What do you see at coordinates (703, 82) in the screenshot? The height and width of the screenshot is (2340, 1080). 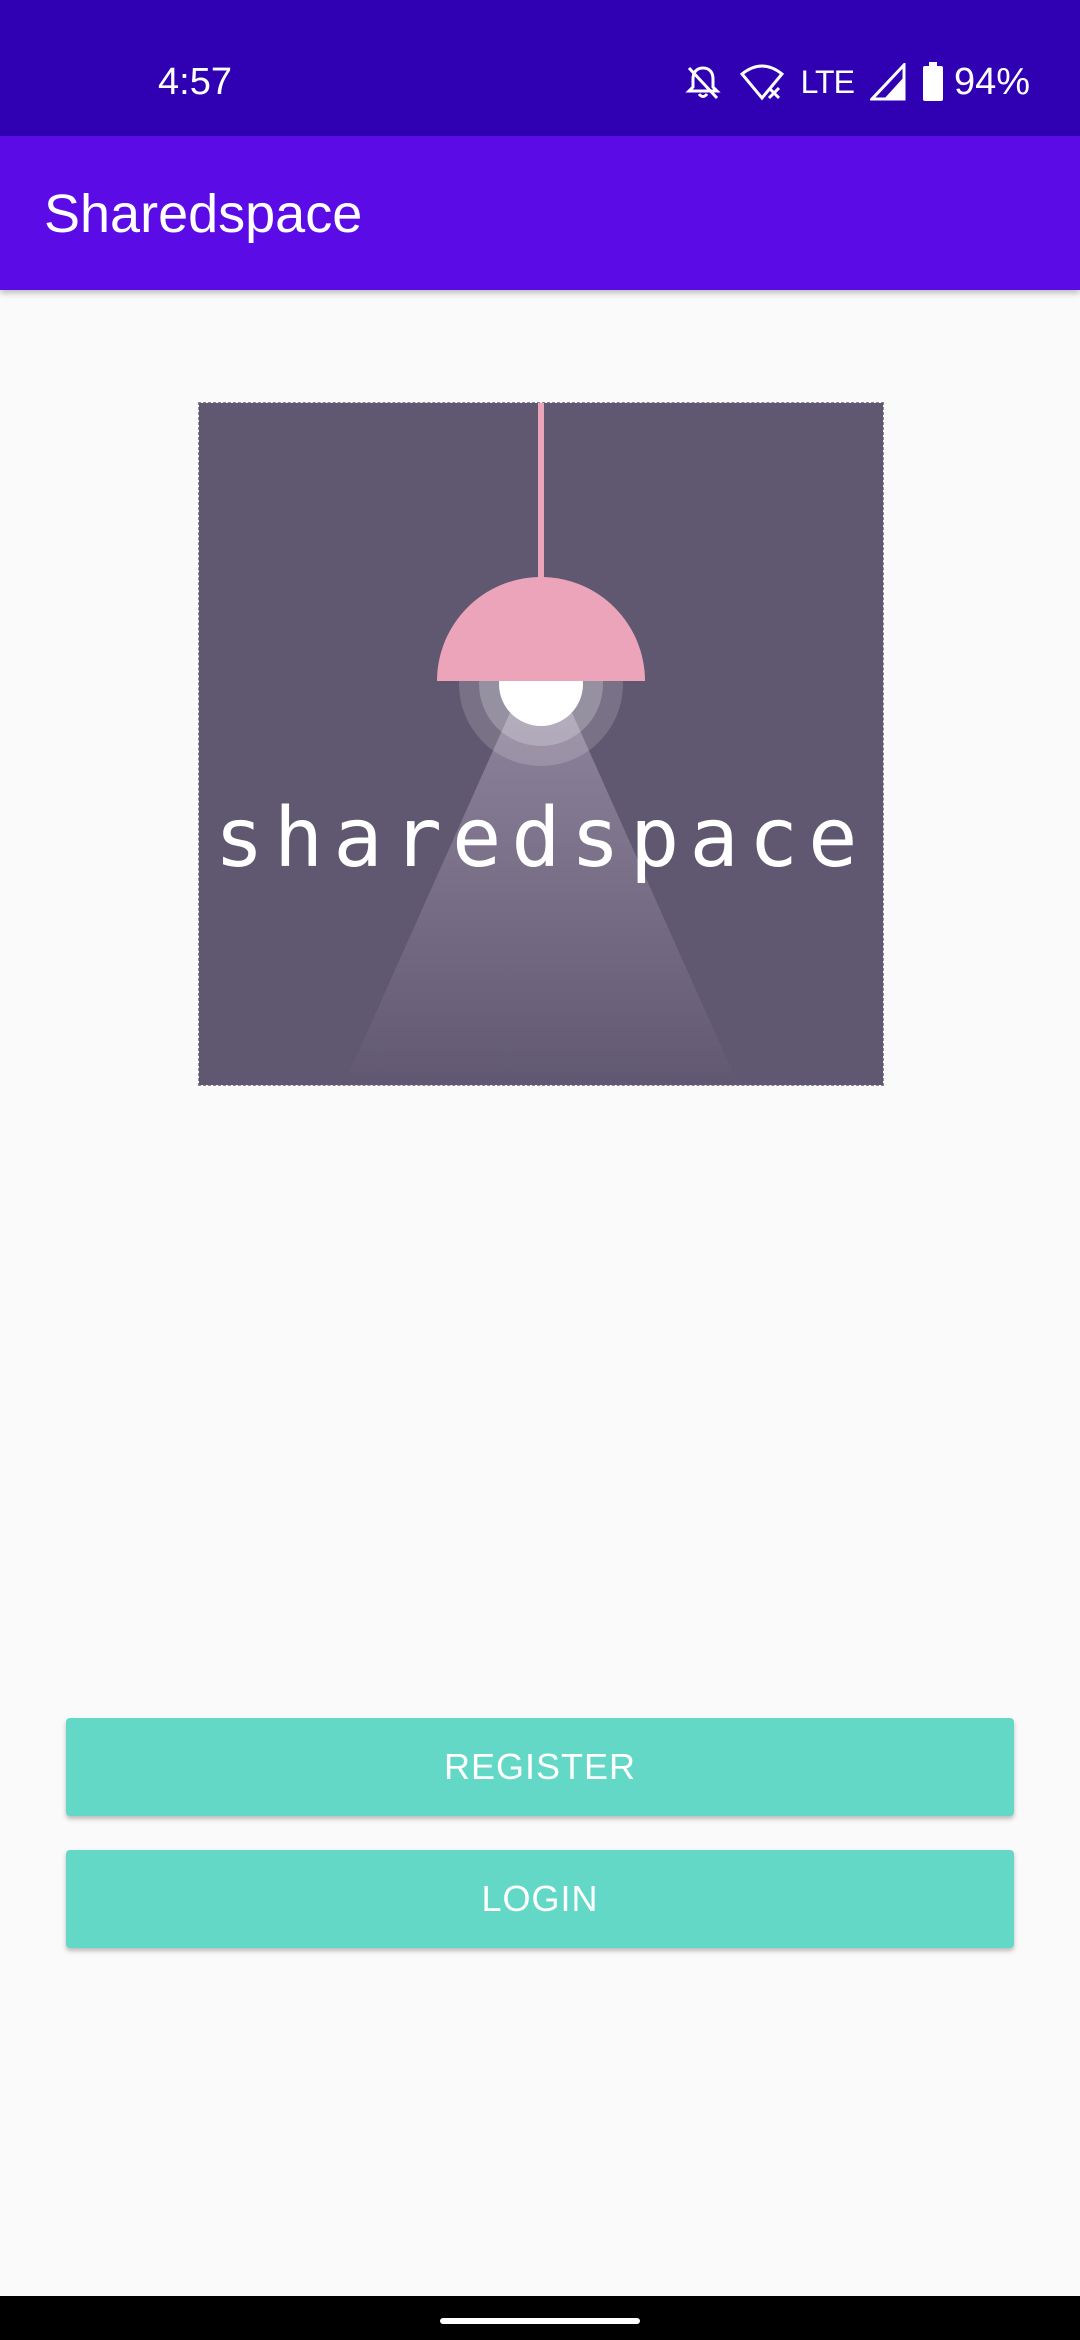 I see `notifications-off-icon` at bounding box center [703, 82].